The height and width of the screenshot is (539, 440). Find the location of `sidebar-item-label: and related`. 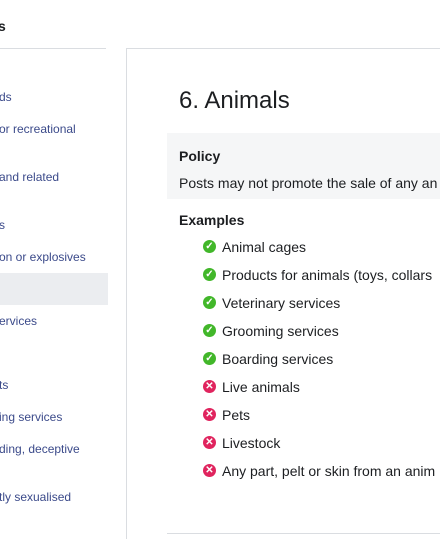

sidebar-item-label: and related is located at coordinates (30, 177).